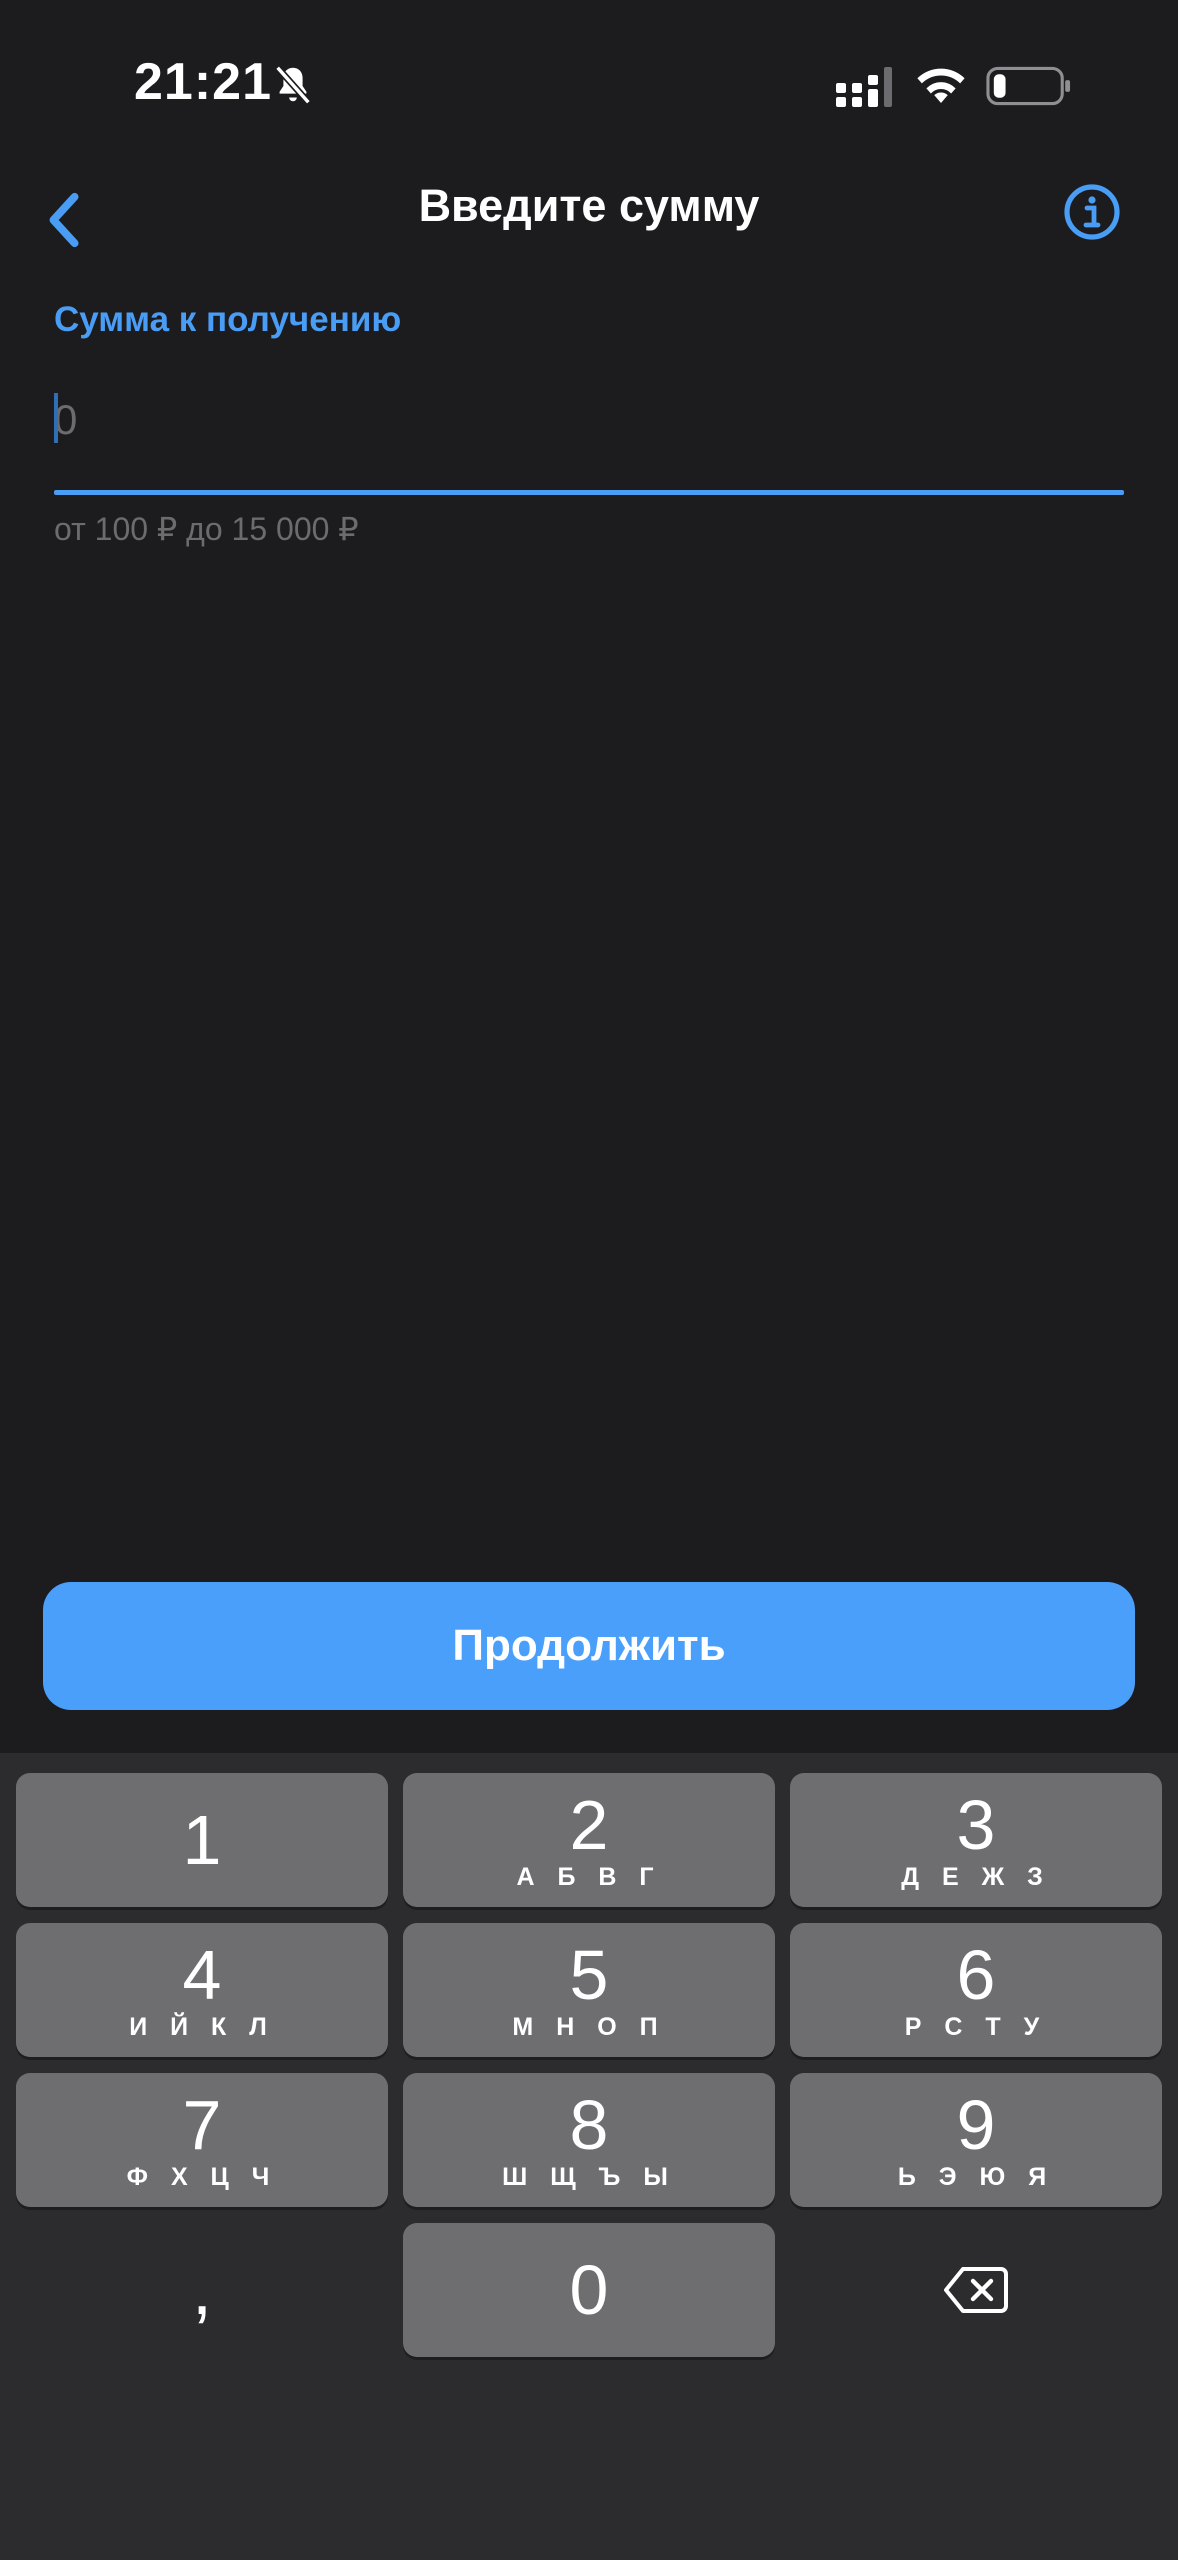  I want to click on key-0: 0, so click(589, 2290).